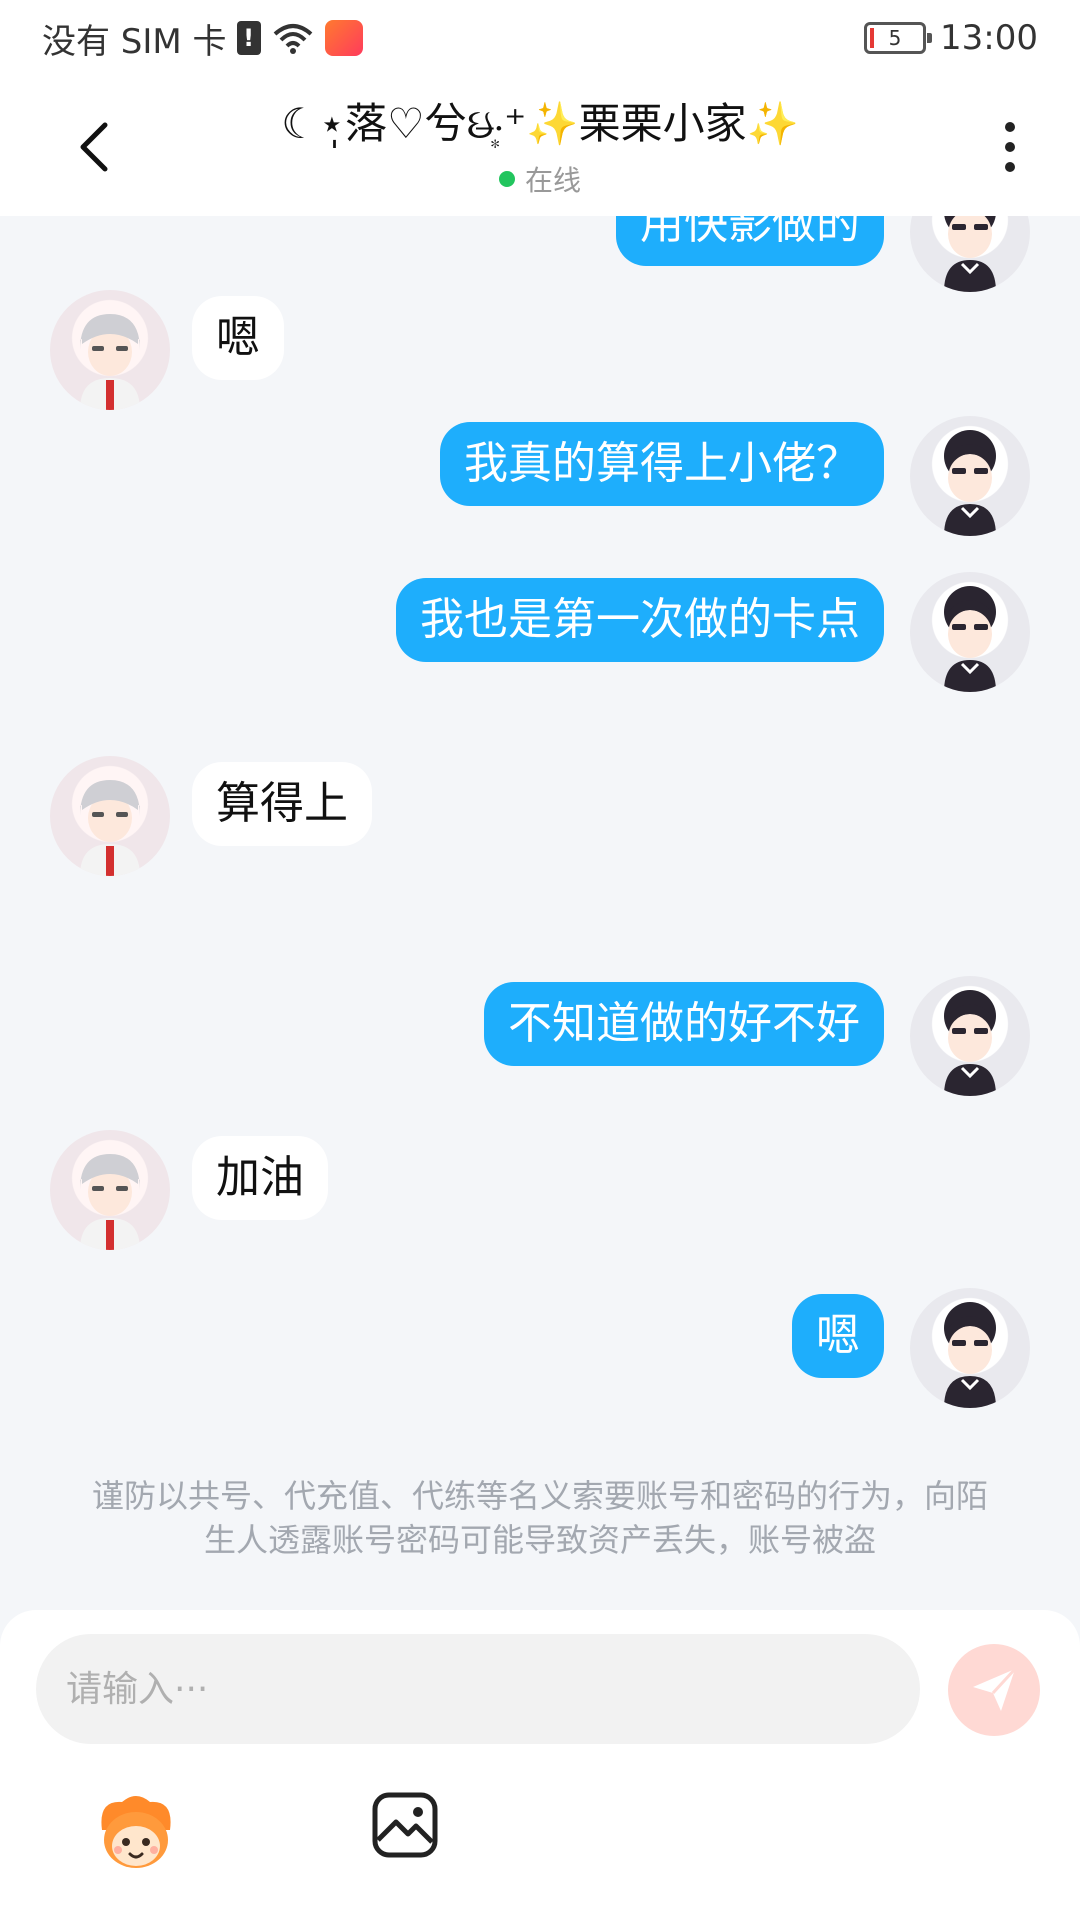 The height and width of the screenshot is (1920, 1080). I want to click on wifi-icon, so click(292, 39).